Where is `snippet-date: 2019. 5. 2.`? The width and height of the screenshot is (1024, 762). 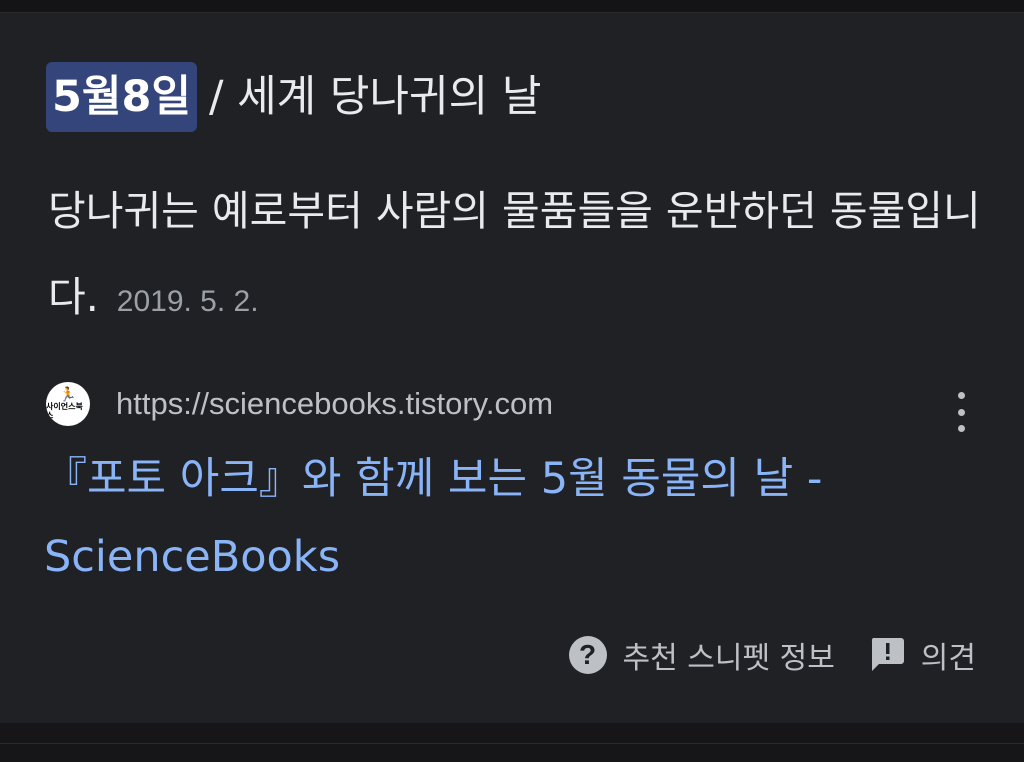 snippet-date: 2019. 5. 2. is located at coordinates (187, 301).